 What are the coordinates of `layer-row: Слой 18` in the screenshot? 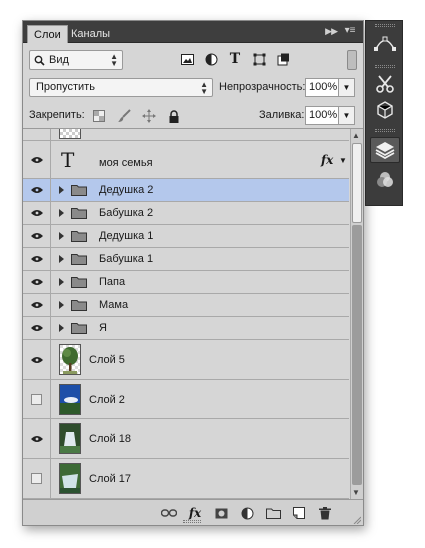 It's located at (186, 439).